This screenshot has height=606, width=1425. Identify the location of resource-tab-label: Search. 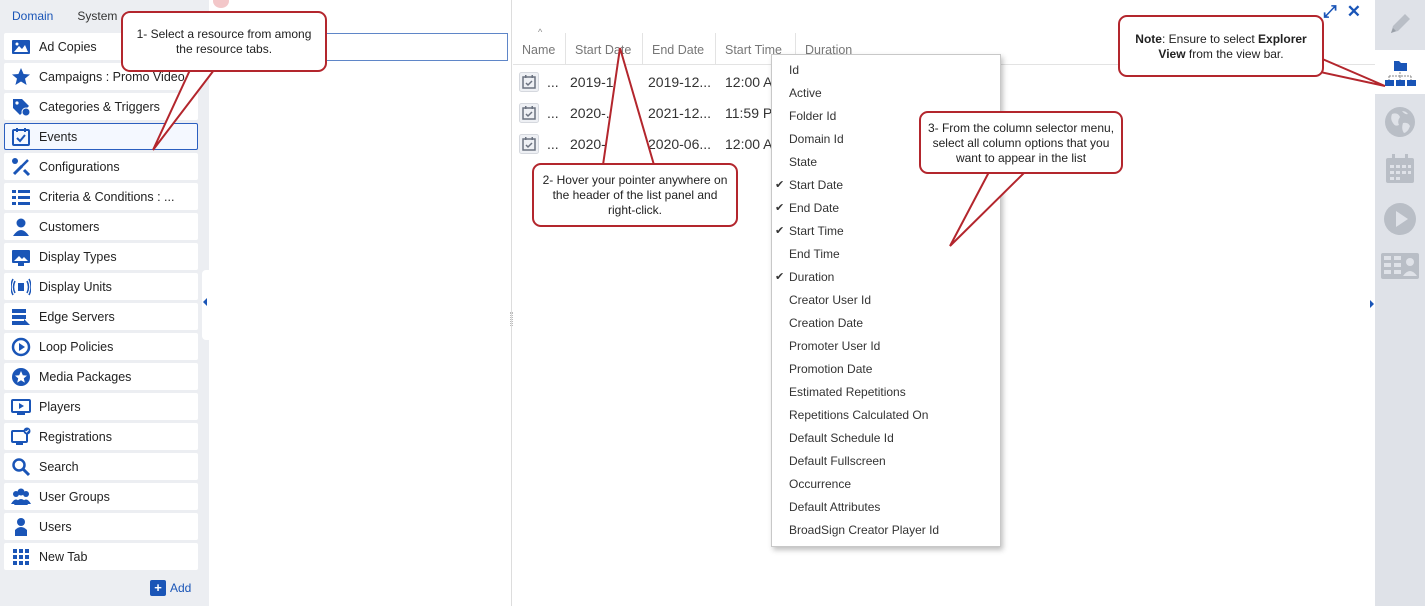
(59, 466).